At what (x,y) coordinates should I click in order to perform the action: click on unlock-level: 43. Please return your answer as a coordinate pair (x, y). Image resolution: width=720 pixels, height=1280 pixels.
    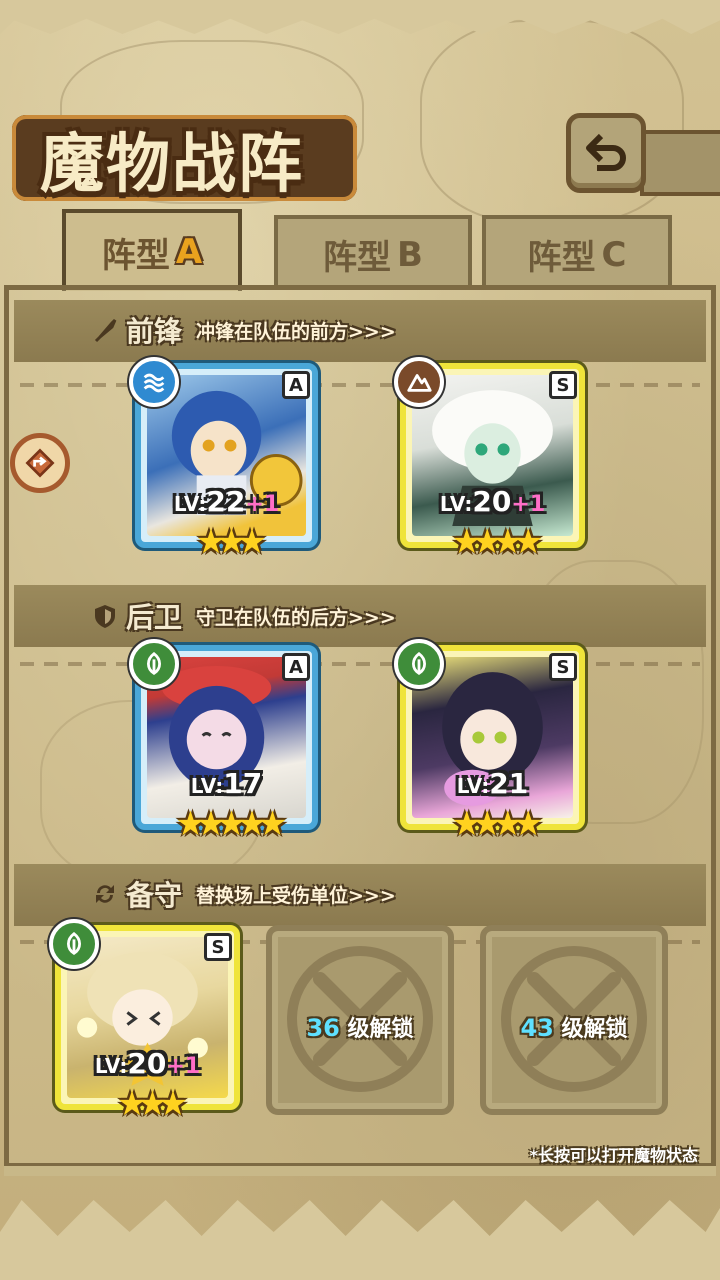
    Looking at the image, I should click on (537, 1028).